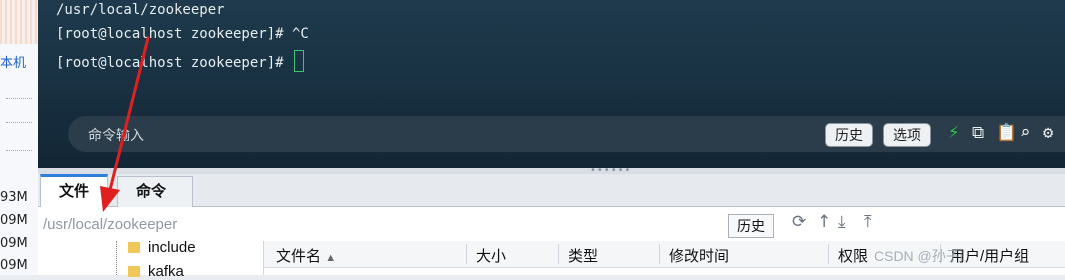 The height and width of the screenshot is (280, 1065). I want to click on command-input-bar: 命令输入 历史 选项 ⚡ ⧉ 📋 ⌕ ⚙, so click(566, 134).